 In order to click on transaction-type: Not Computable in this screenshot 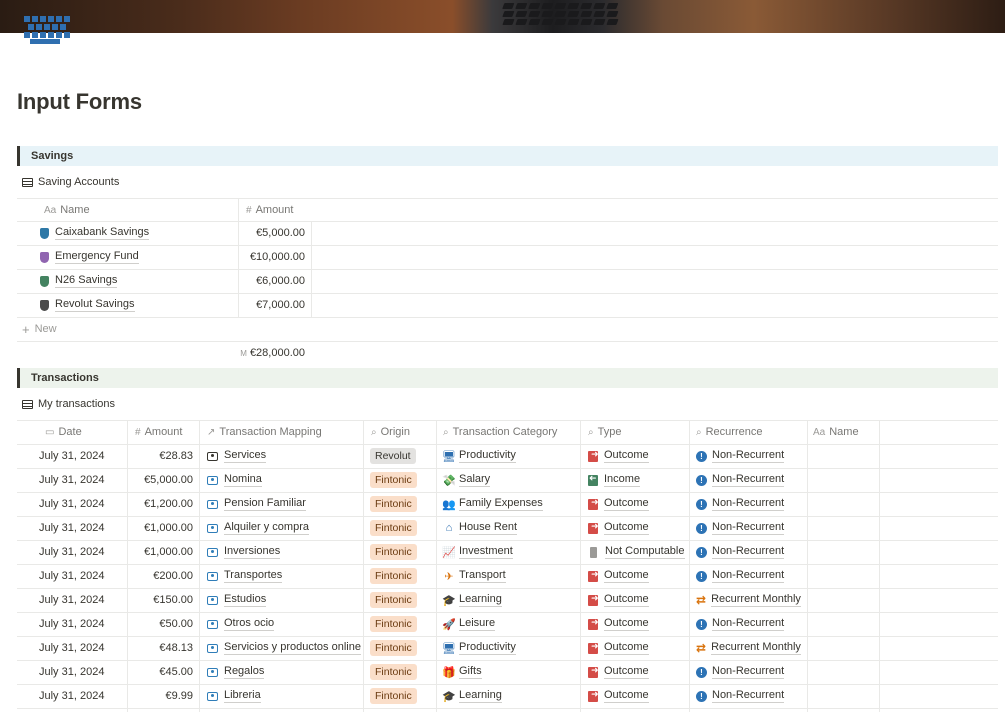, I will do `click(636, 552)`.